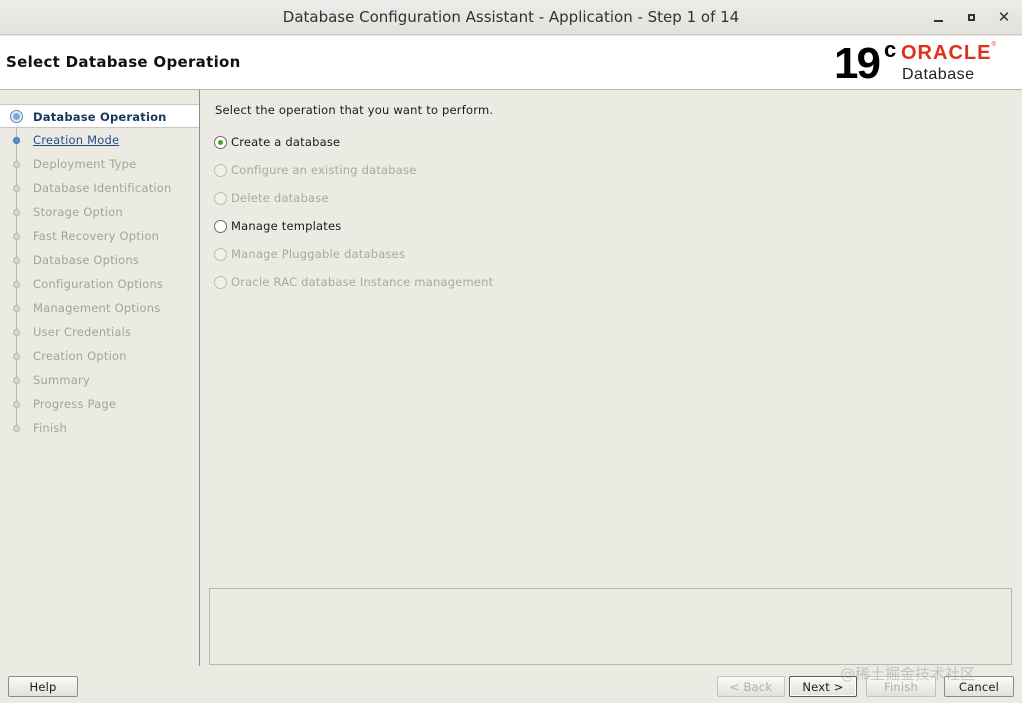 This screenshot has width=1022, height=703. What do you see at coordinates (99, 404) in the screenshot?
I see `step-progress-page: Progress Page` at bounding box center [99, 404].